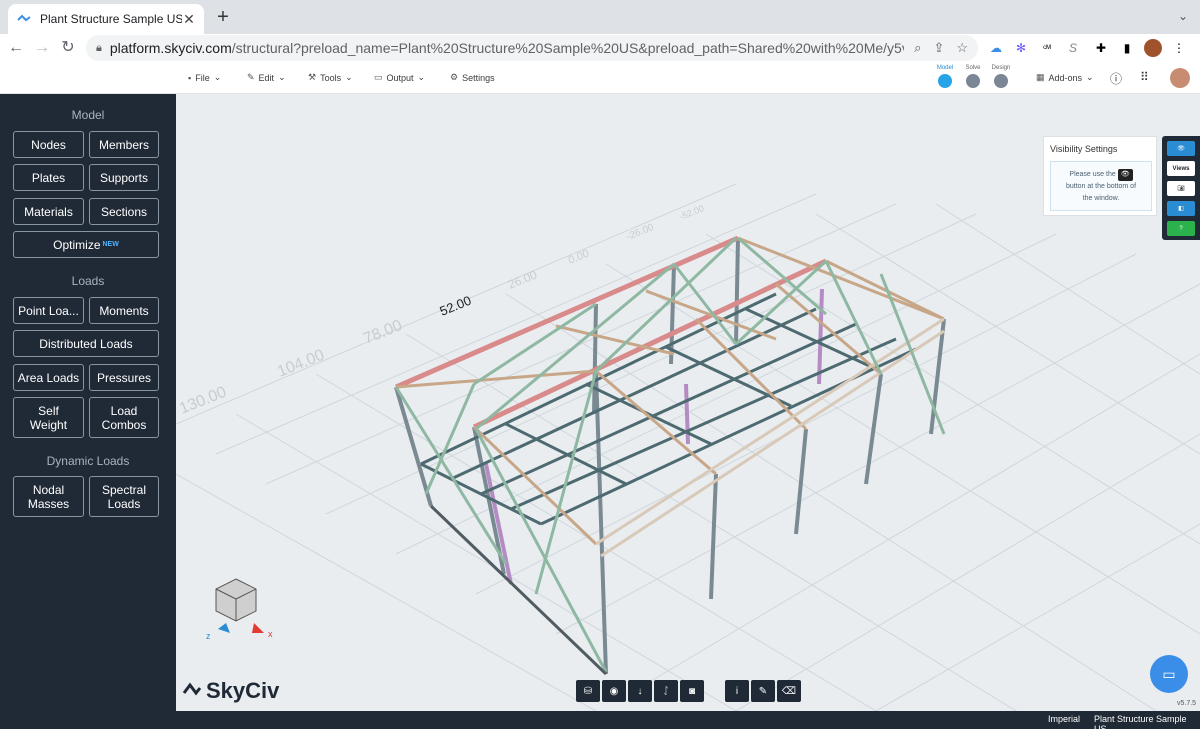 The image size is (1200, 734). What do you see at coordinates (454, 77) in the screenshot?
I see `gear-icon: ⚙` at bounding box center [454, 77].